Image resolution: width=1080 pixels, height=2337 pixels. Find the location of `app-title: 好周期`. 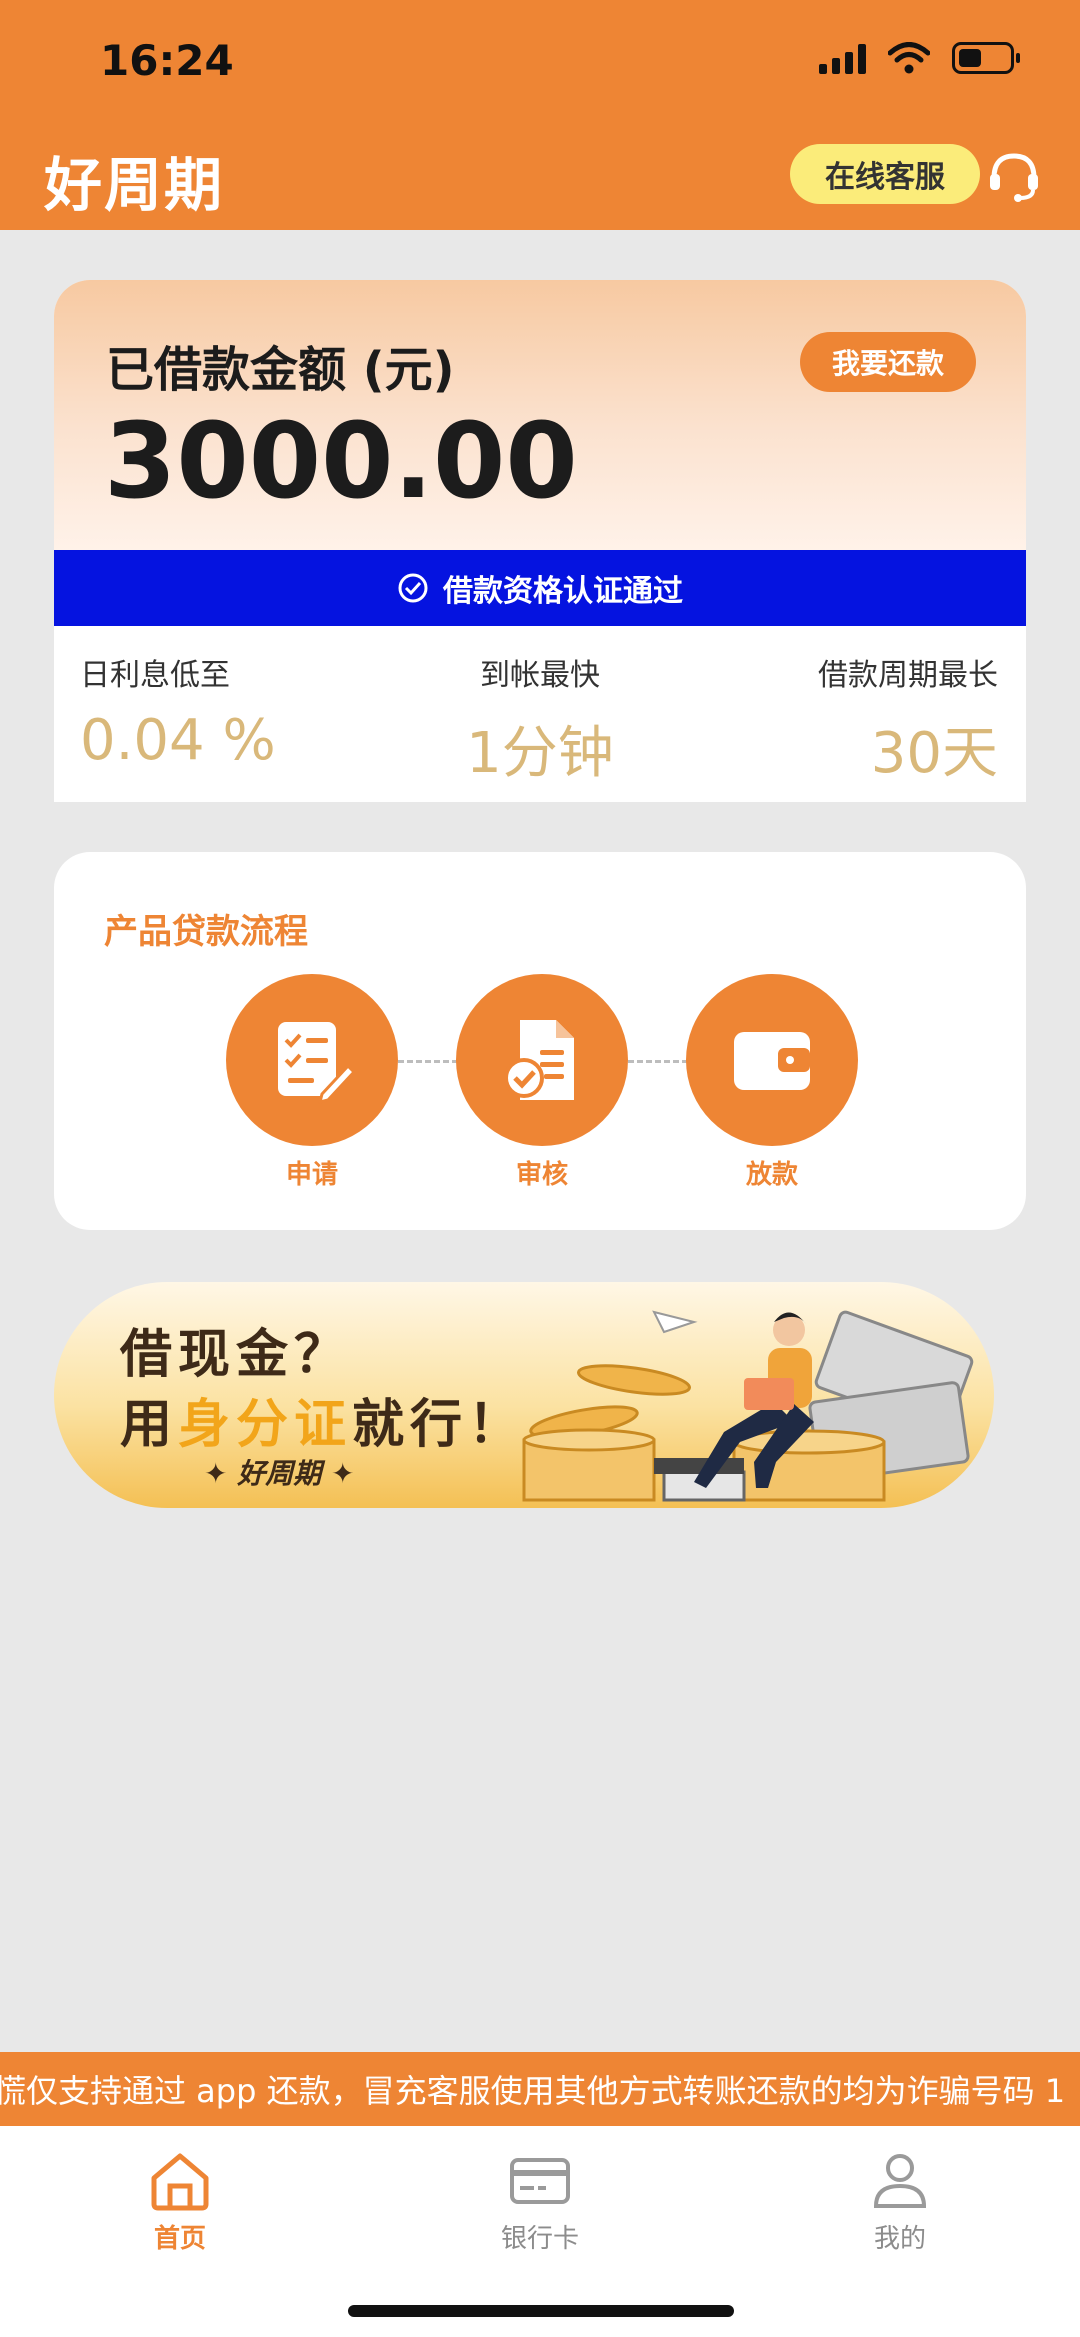

app-title: 好周期 is located at coordinates (134, 185).